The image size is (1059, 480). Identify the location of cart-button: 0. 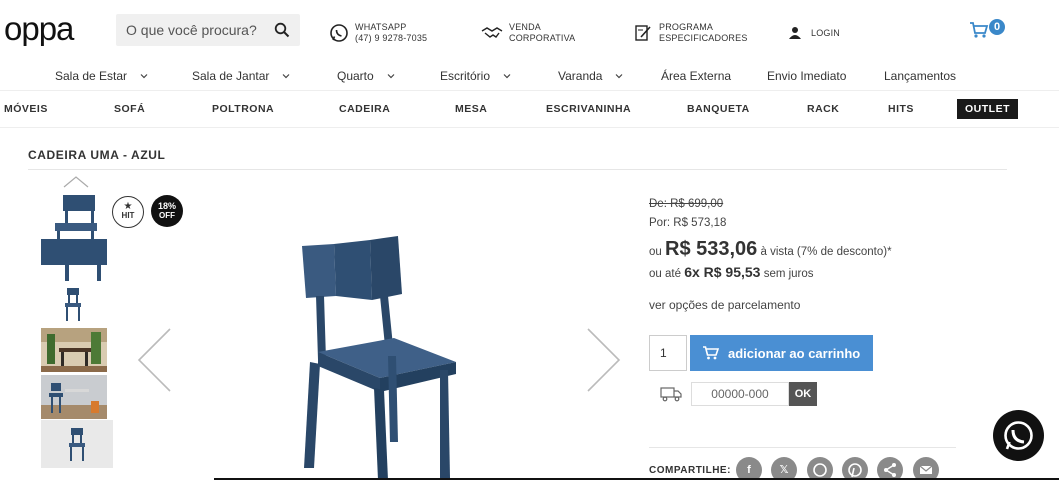
(989, 29).